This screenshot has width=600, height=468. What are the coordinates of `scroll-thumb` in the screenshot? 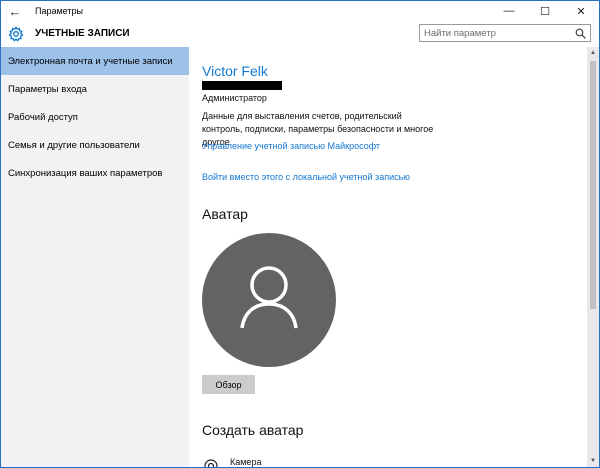 It's located at (593, 185).